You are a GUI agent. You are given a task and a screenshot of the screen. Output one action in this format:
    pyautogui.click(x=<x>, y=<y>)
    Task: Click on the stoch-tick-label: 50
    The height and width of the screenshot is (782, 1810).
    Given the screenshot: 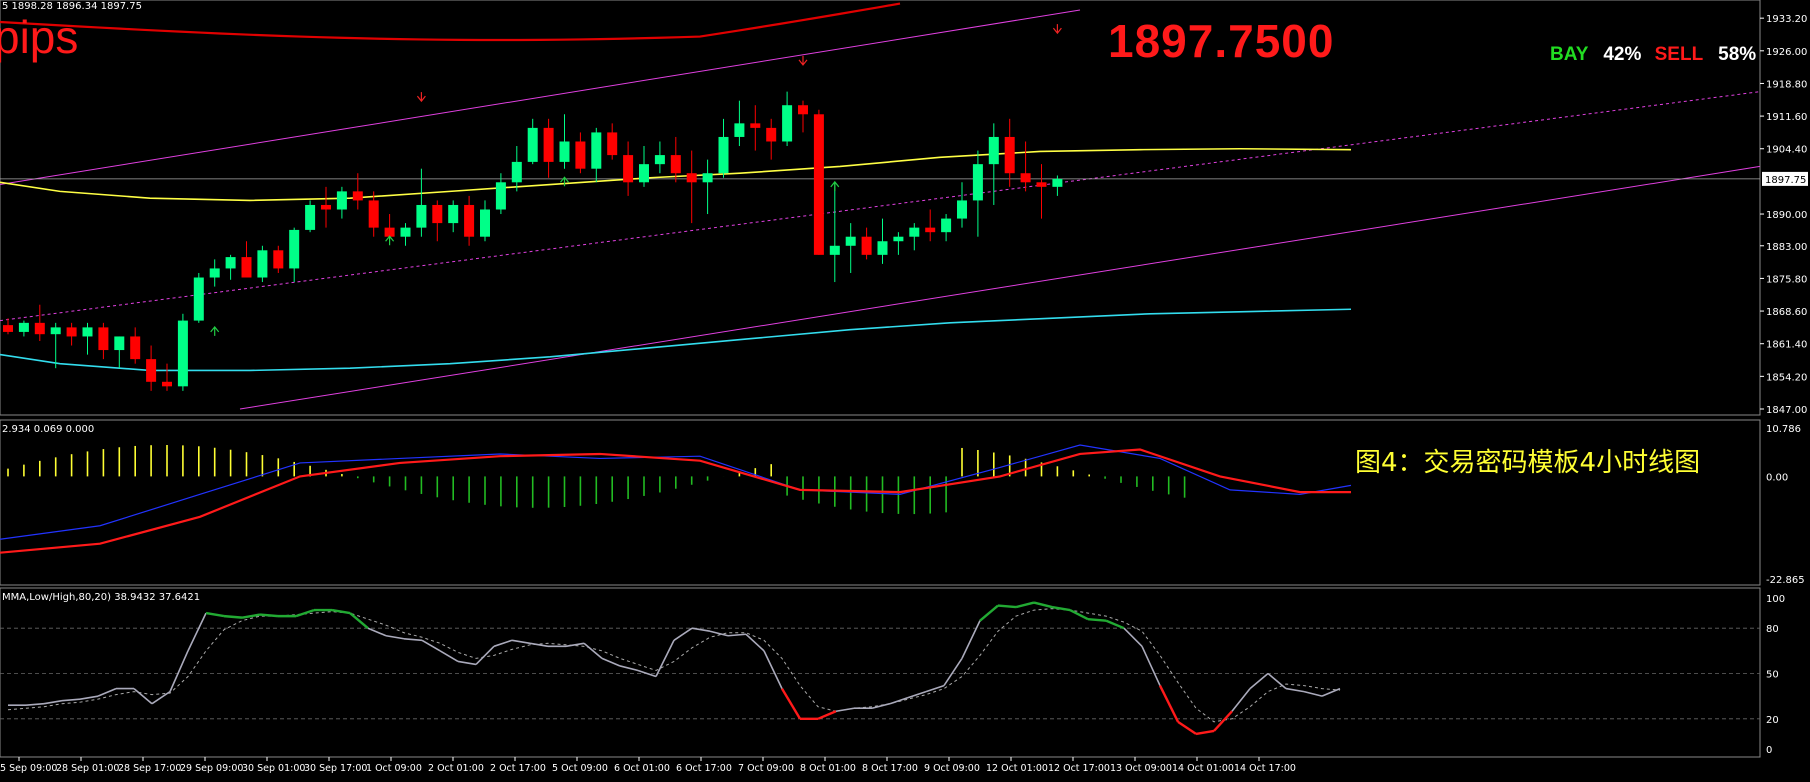 What is the action you would take?
    pyautogui.click(x=1772, y=675)
    